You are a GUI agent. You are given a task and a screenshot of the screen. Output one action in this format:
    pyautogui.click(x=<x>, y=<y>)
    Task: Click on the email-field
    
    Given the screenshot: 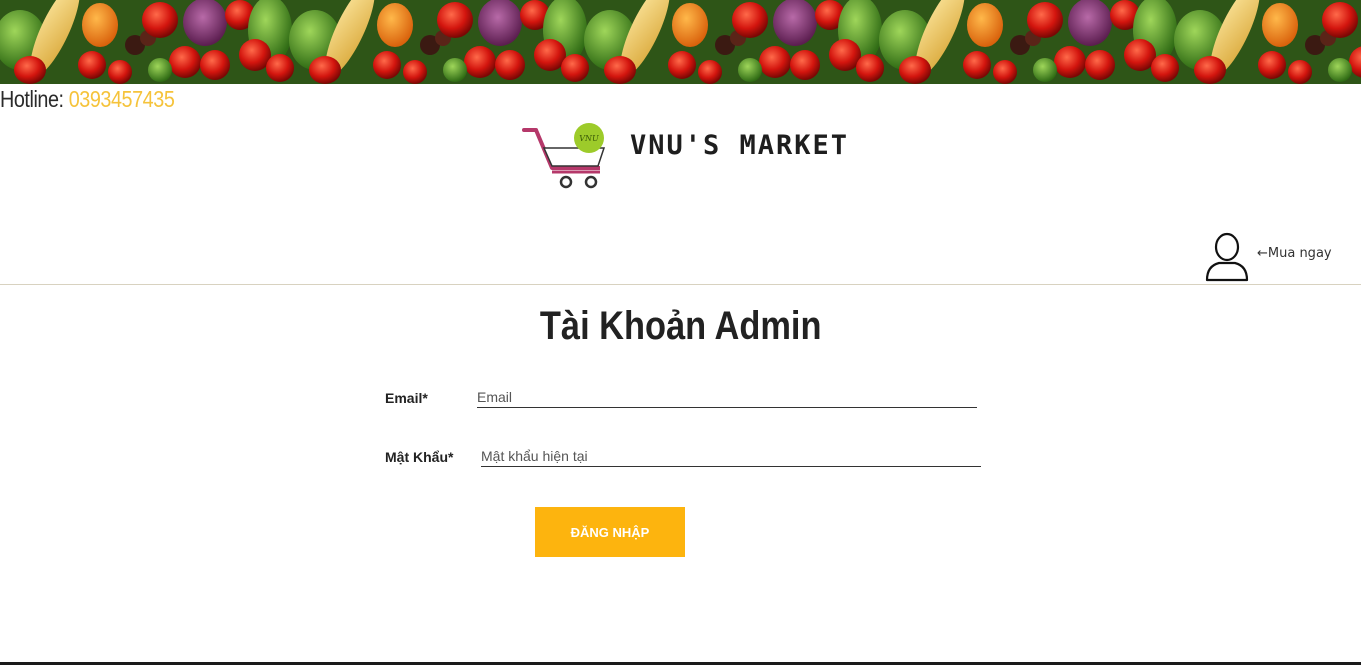 What is the action you would take?
    pyautogui.click(x=727, y=398)
    